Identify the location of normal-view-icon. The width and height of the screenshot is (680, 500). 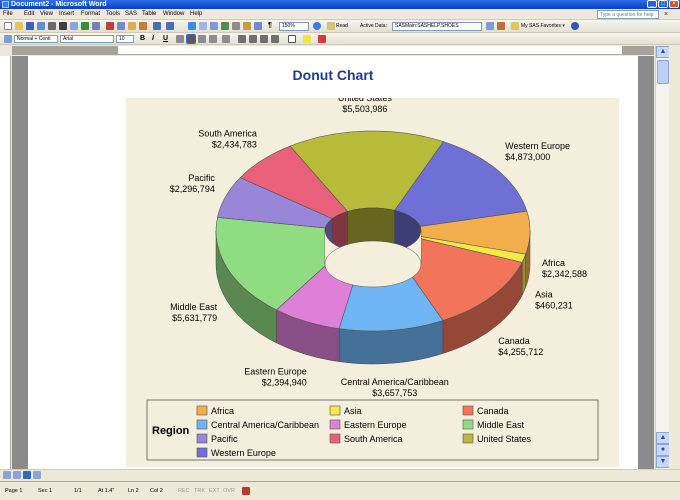
(7, 475).